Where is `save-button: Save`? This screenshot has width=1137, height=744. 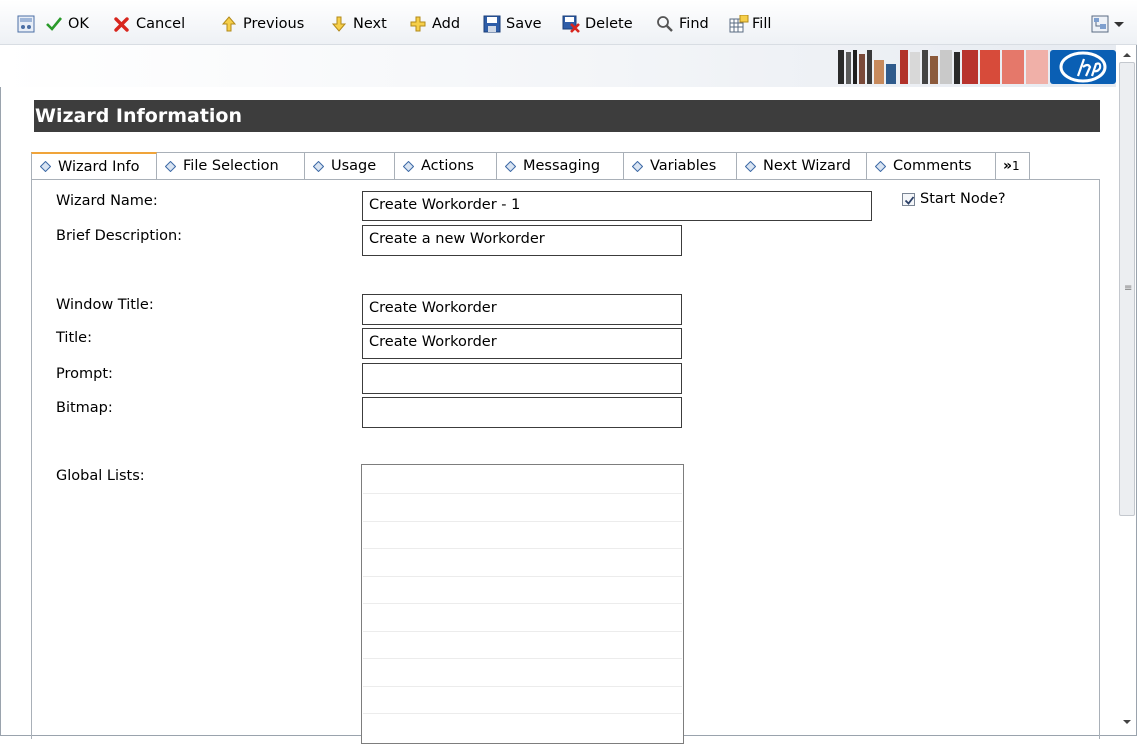 save-button: Save is located at coordinates (512, 24).